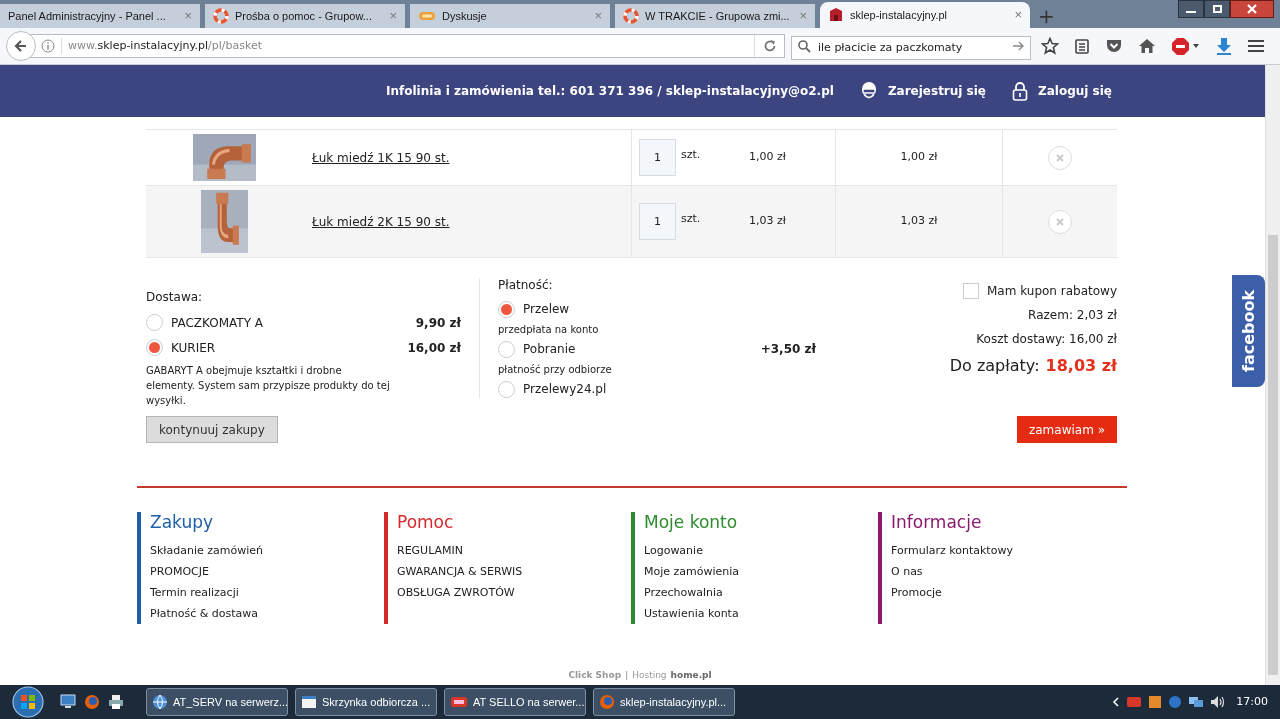 The width and height of the screenshot is (1280, 719). I want to click on search-field: ile płacicie za paczkomaty, so click(911, 47).